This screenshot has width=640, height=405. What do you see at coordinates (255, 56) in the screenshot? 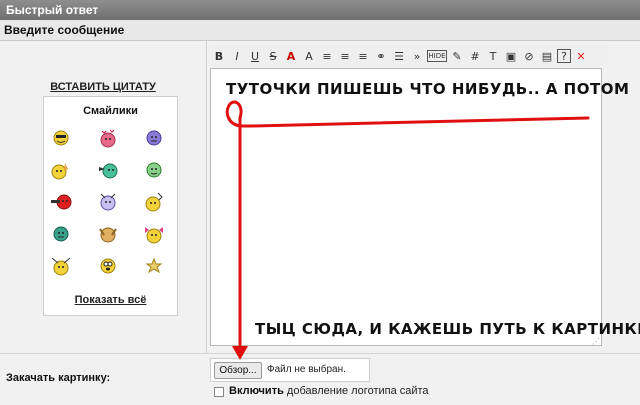
I see `underline-button: U` at bounding box center [255, 56].